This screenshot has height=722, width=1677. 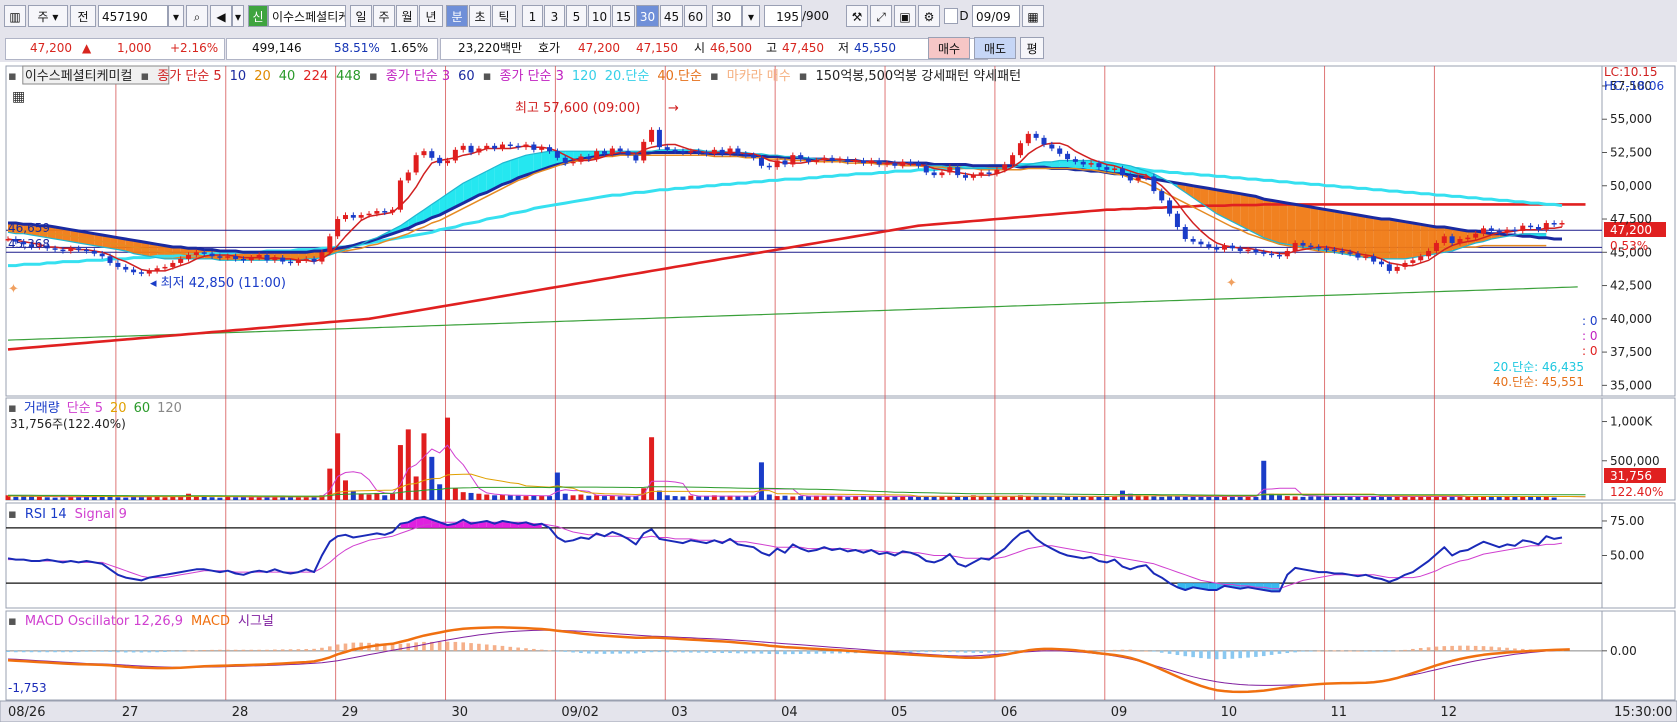 What do you see at coordinates (751, 16) in the screenshot?
I see `interval-dropdown-icon: ▾` at bounding box center [751, 16].